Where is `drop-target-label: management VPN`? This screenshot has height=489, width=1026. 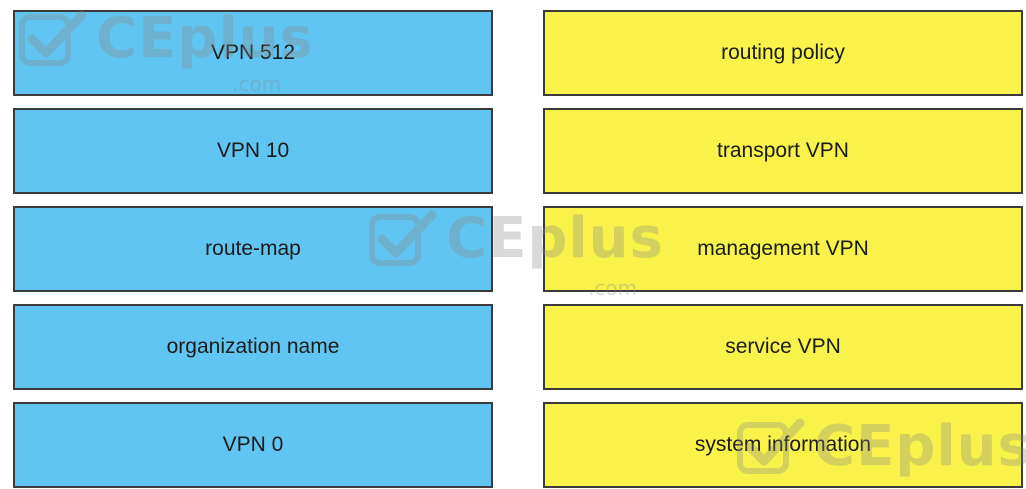 drop-target-label: management VPN is located at coordinates (783, 248).